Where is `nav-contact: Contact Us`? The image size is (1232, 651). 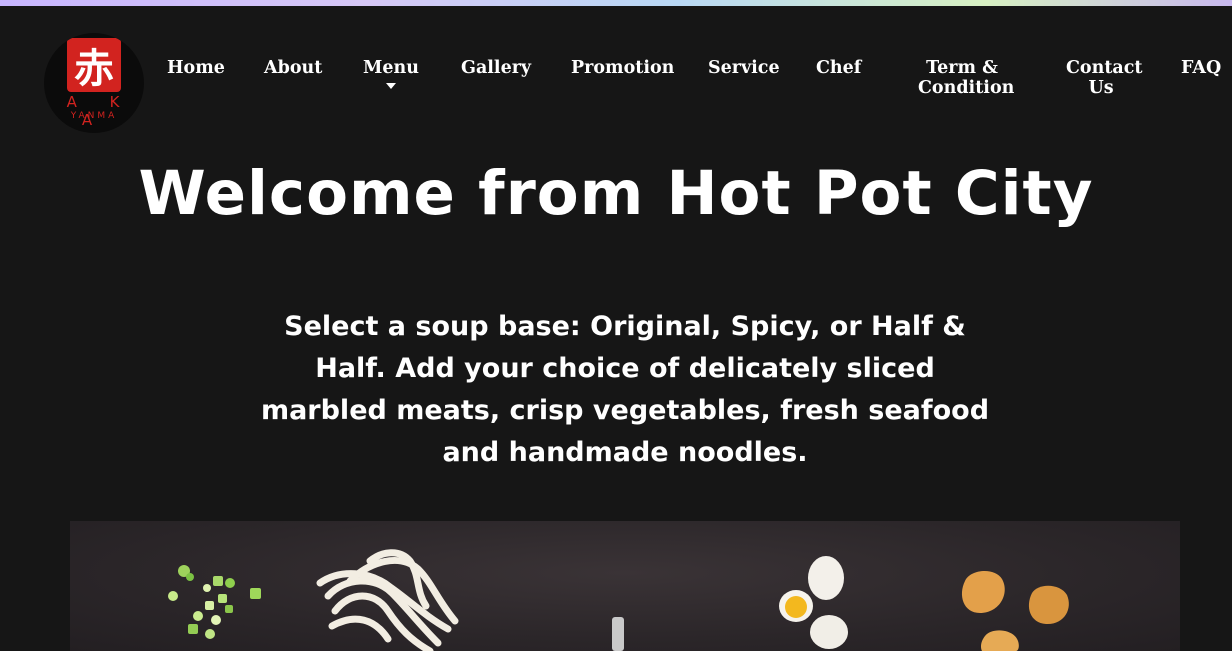 nav-contact: Contact Us is located at coordinates (1104, 78).